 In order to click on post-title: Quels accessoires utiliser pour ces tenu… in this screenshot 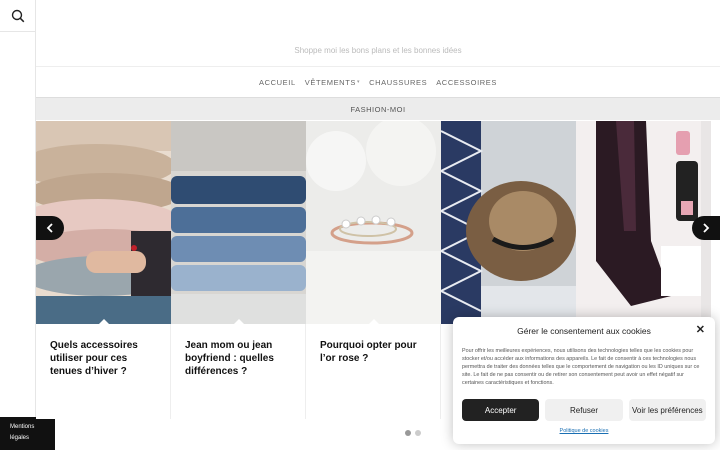, I will do `click(94, 358)`.